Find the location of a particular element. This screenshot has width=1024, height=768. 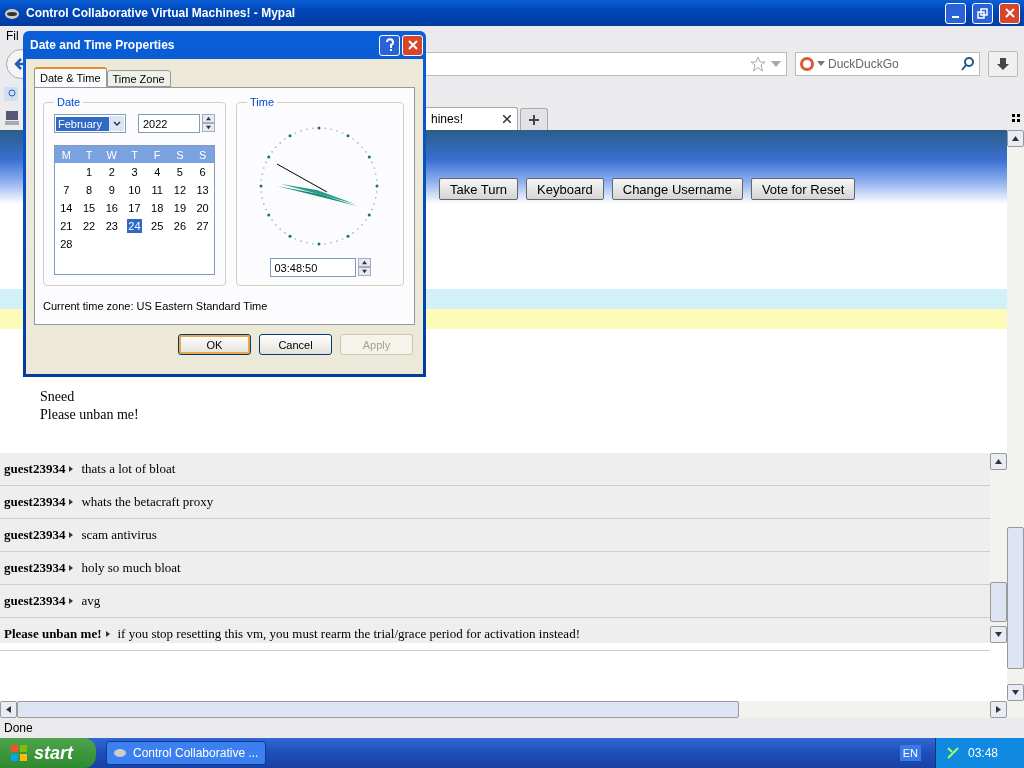

calendar-day: 7 is located at coordinates (66, 190).